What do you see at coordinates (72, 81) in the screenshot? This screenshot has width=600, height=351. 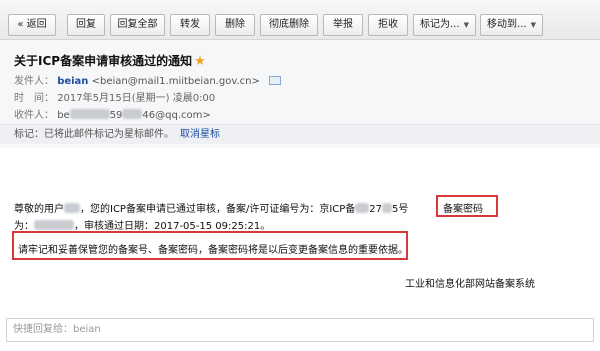 I see `sender-name: beian` at bounding box center [72, 81].